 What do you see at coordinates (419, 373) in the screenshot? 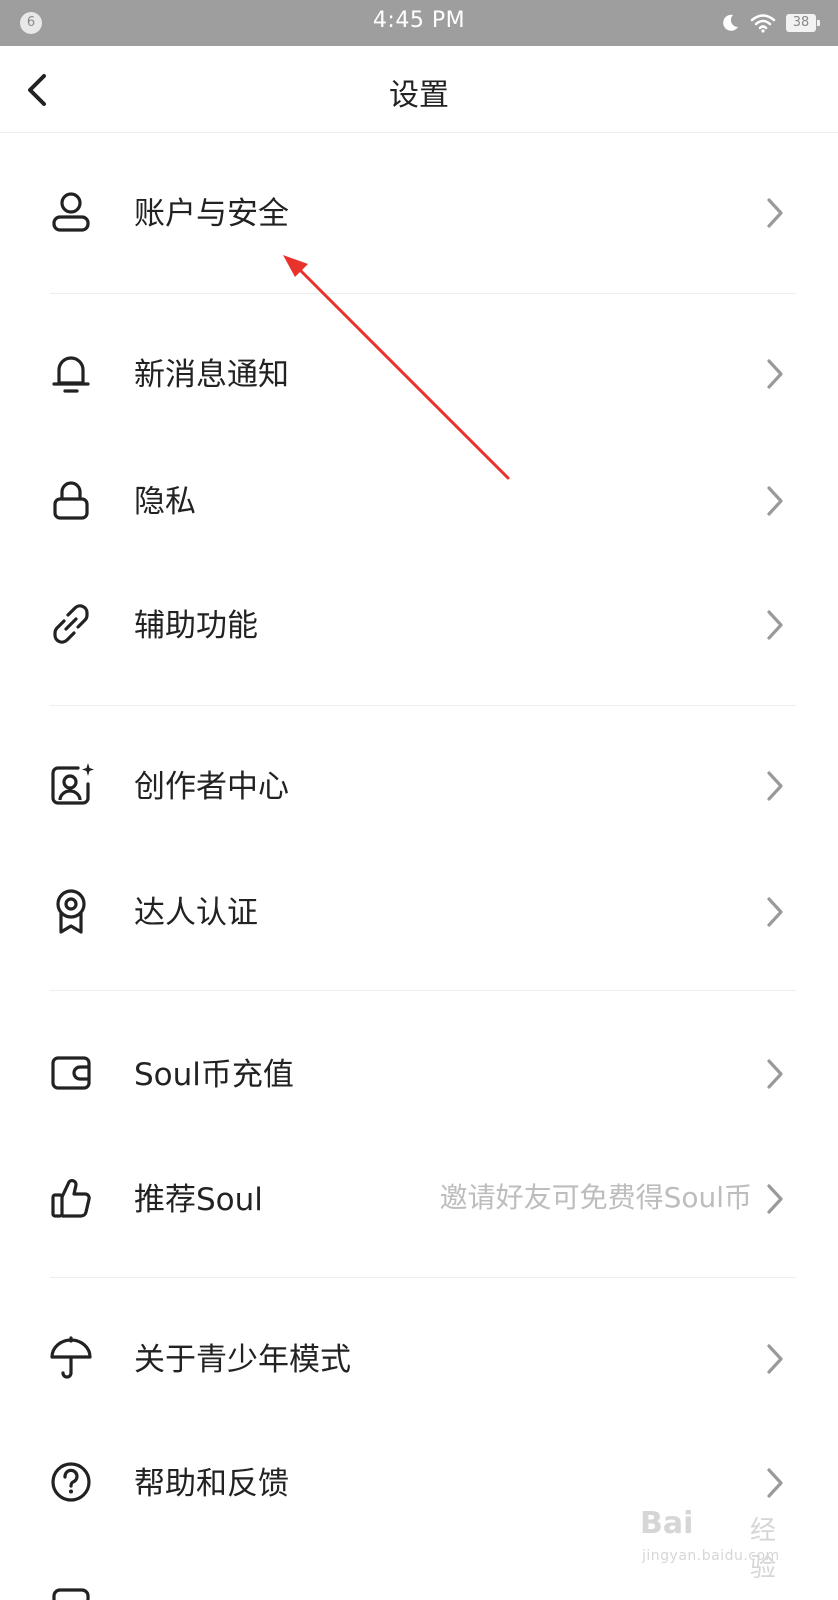
I see `setting-notifications: 新消息通知` at bounding box center [419, 373].